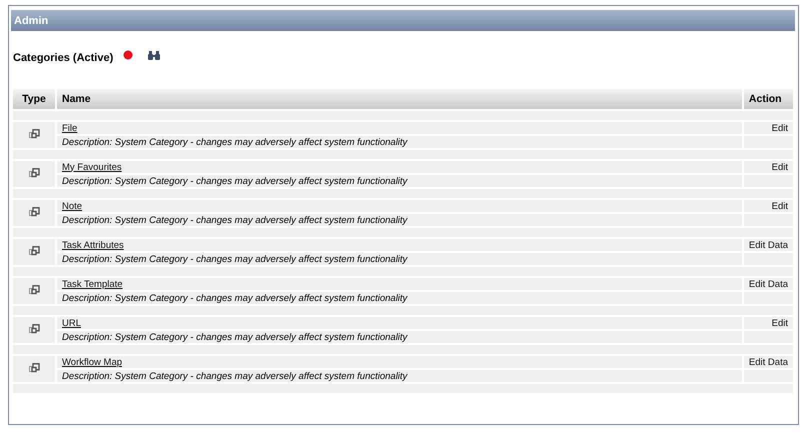 Image resolution: width=808 pixels, height=434 pixels. Describe the element at coordinates (72, 323) in the screenshot. I see `category-link: URL` at that location.